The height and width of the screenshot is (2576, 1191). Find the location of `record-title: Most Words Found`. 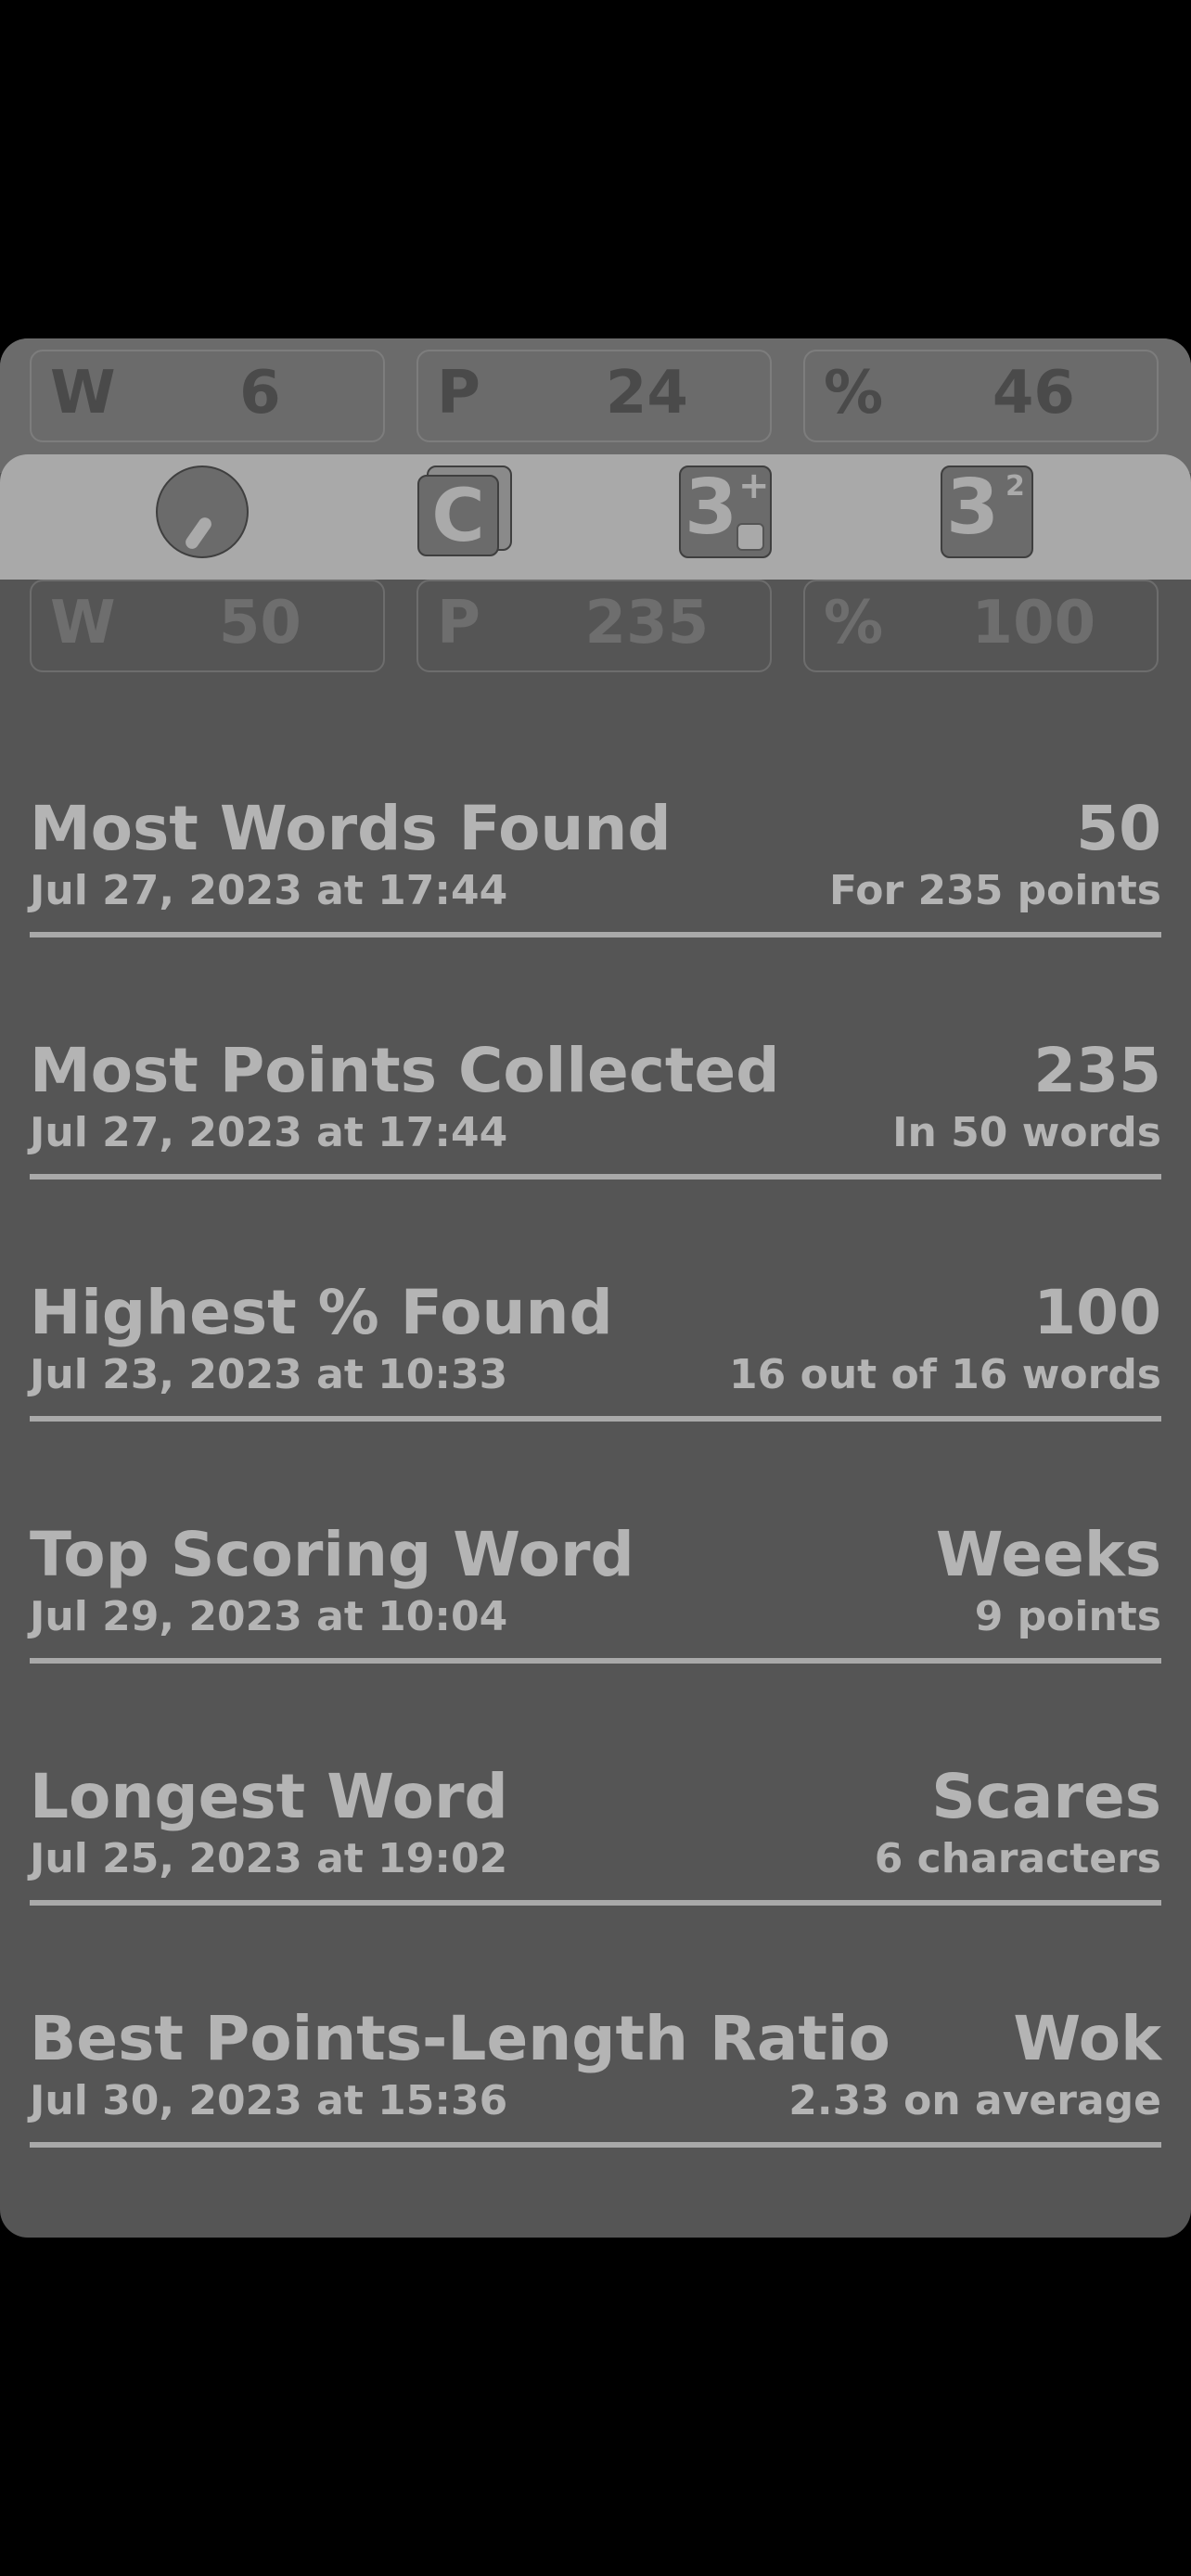

record-title: Most Words Found is located at coordinates (351, 829).